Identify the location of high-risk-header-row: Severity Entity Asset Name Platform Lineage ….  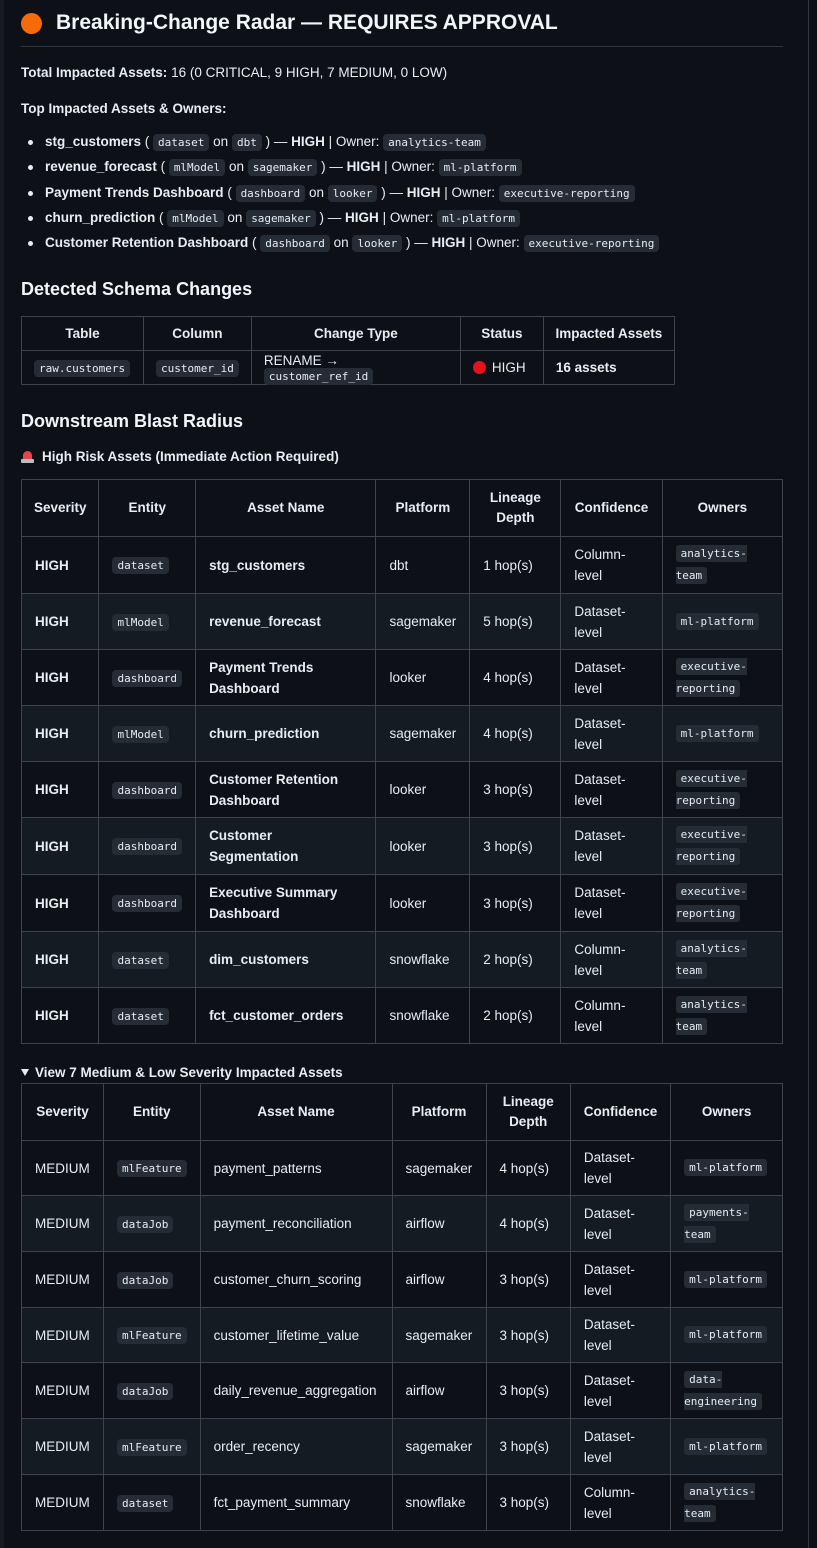
(402, 508).